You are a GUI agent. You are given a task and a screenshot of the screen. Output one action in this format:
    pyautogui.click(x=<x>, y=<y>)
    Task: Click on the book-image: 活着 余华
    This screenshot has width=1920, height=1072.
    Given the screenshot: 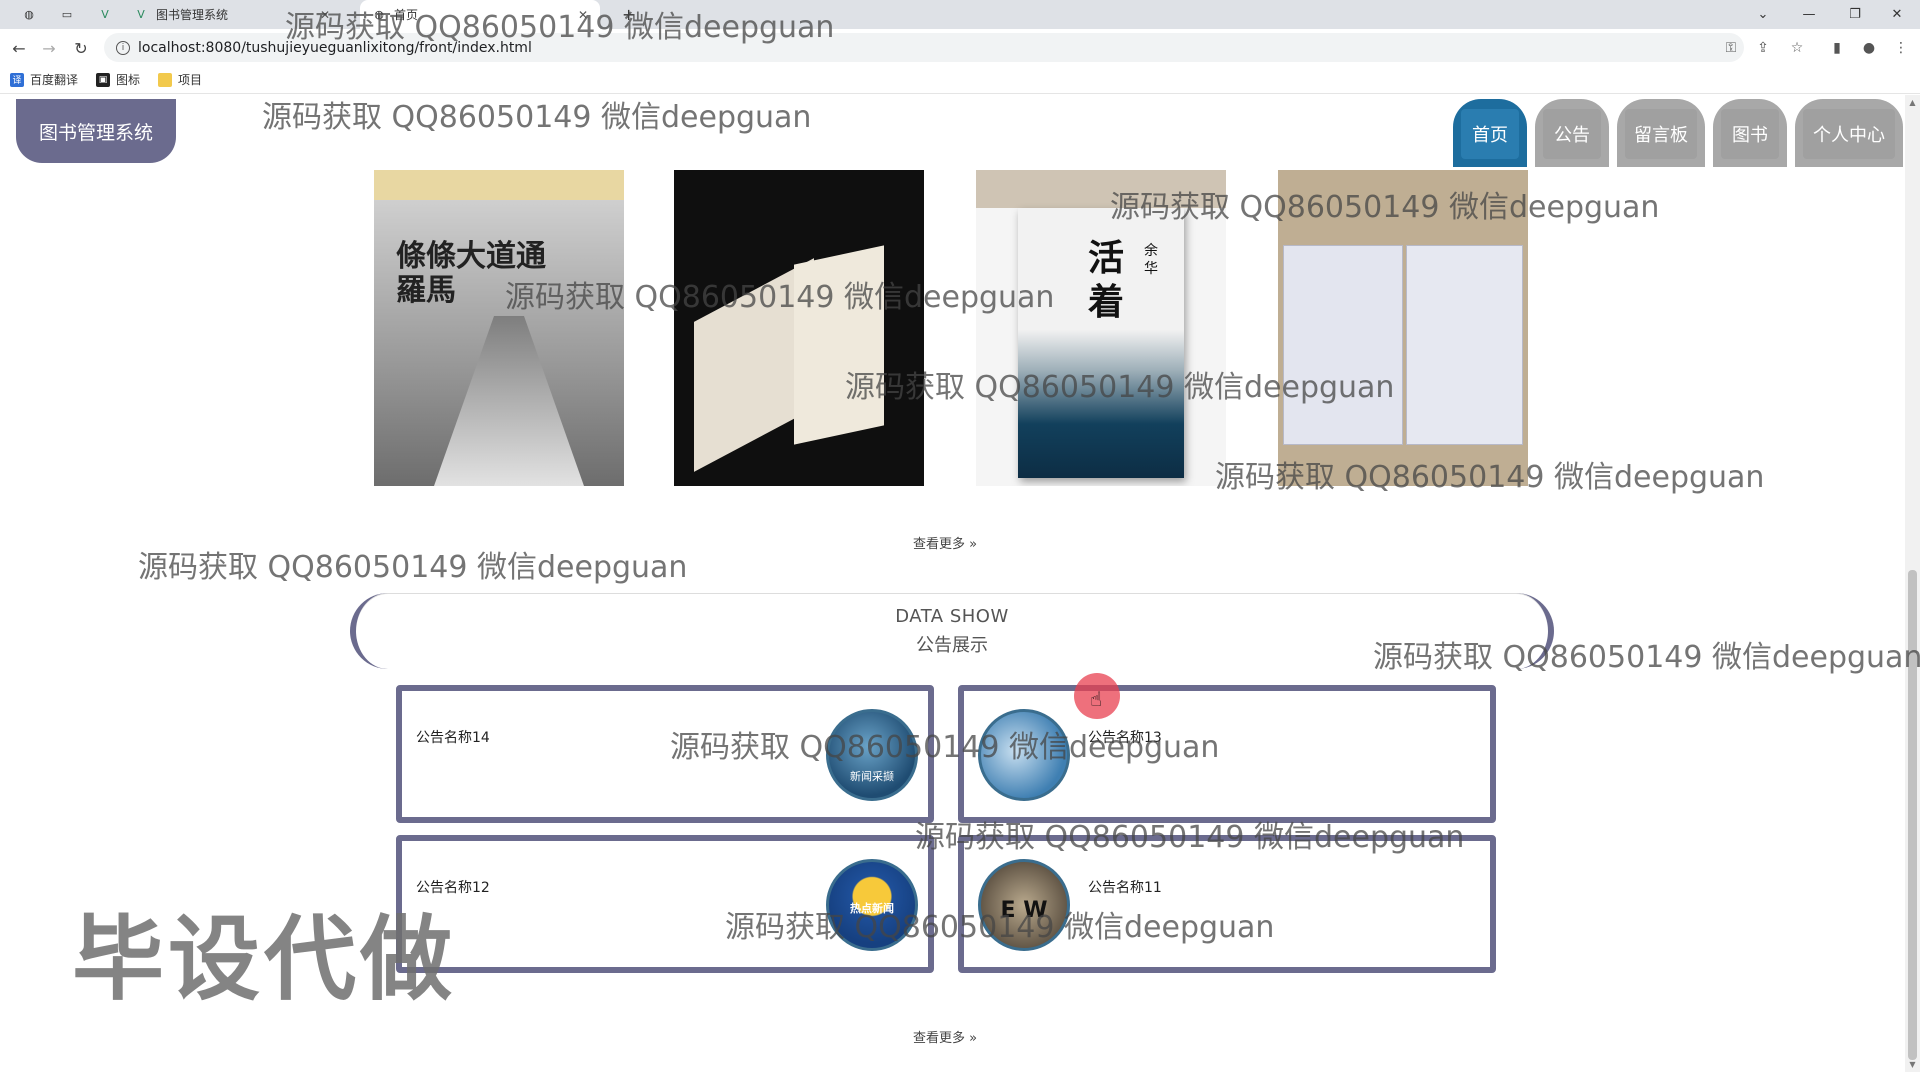 What is the action you would take?
    pyautogui.click(x=1101, y=343)
    